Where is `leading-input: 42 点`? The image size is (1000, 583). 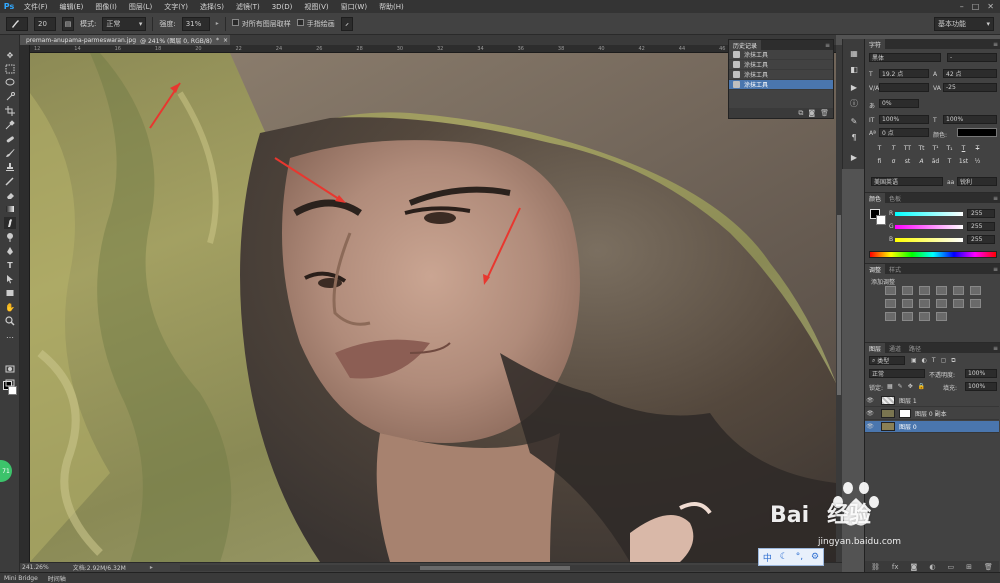 leading-input: 42 点 is located at coordinates (970, 73).